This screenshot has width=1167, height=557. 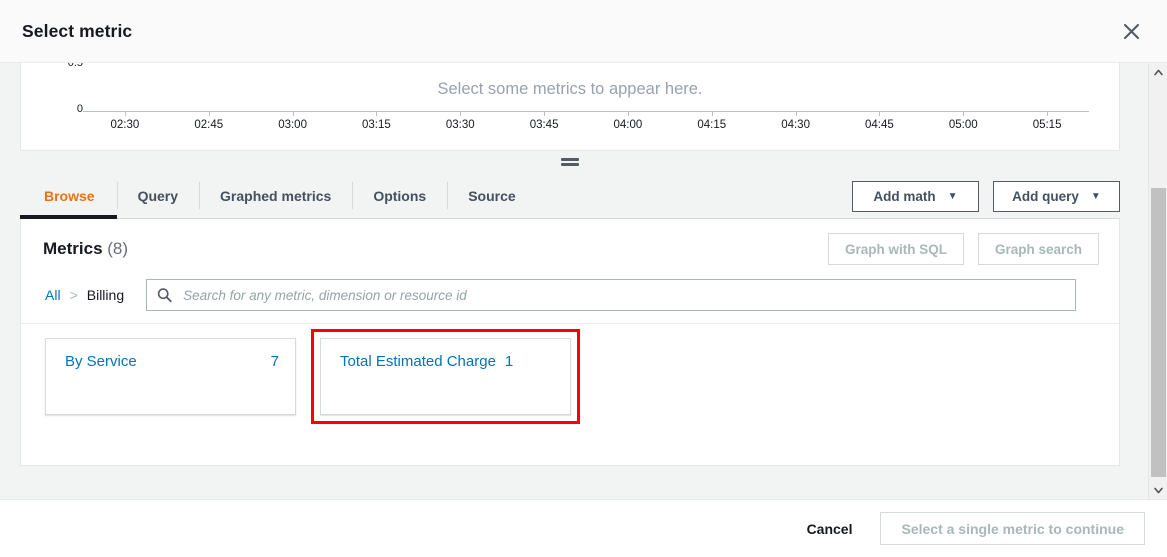 I want to click on add-query-label: Add query, so click(x=1045, y=196).